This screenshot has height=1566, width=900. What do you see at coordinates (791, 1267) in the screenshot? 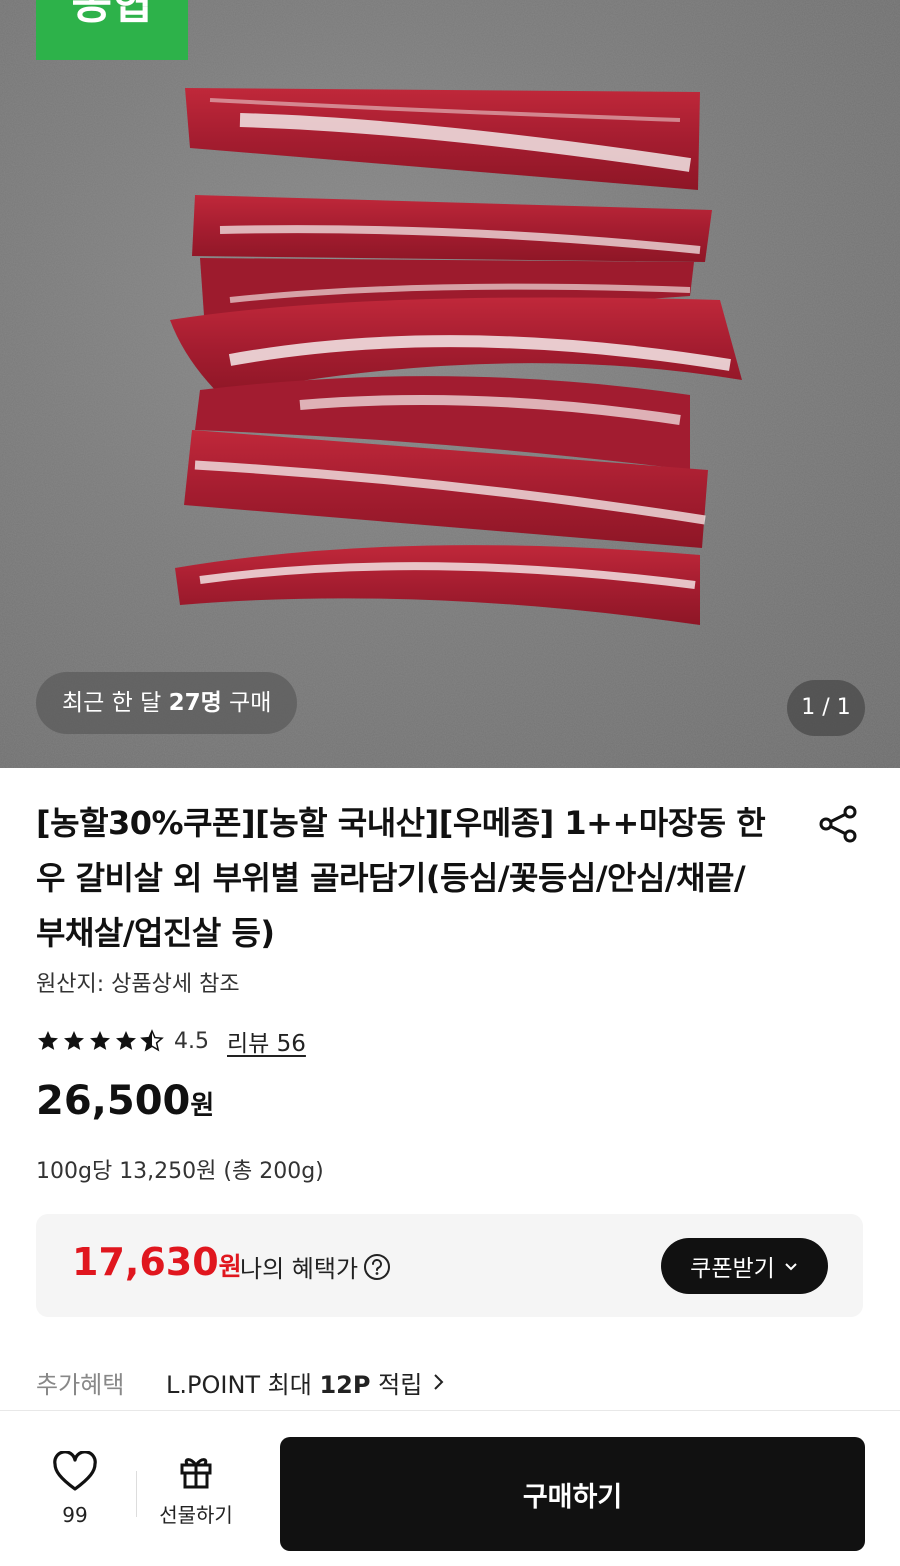
I see `chevron-down-icon` at bounding box center [791, 1267].